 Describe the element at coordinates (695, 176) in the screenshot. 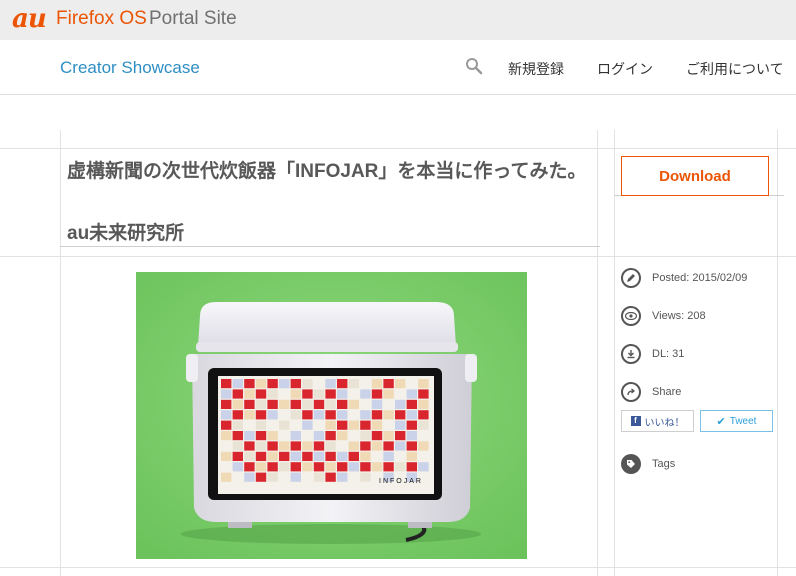

I see `download-button: Download` at that location.